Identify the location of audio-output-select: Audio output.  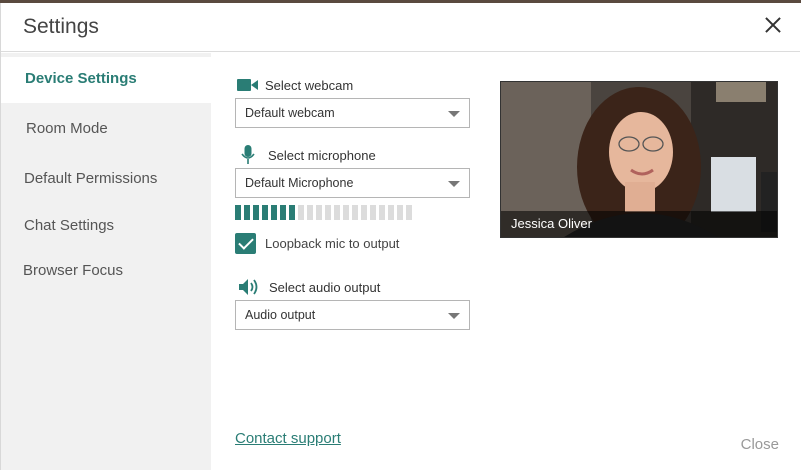
(352, 315).